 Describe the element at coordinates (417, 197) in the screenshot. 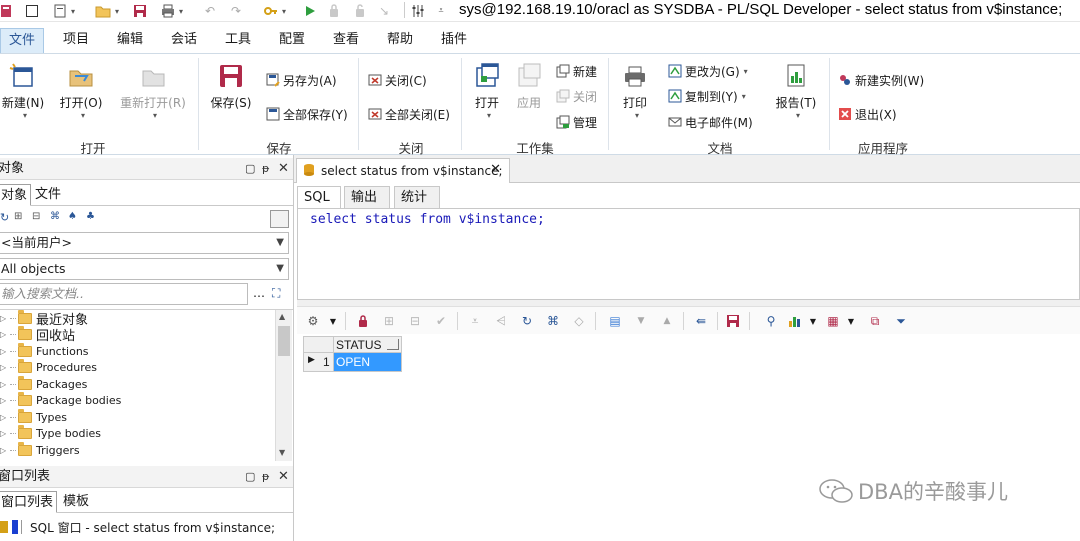

I see `tab-statistics: 统计` at that location.